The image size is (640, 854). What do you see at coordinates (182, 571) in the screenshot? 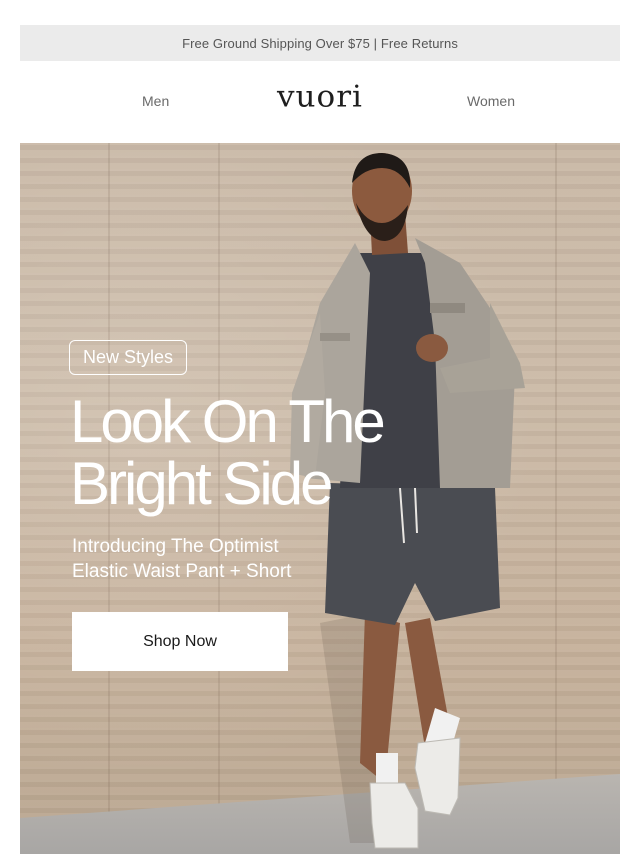
I see `subhead-line-2: Elastic Waist Pant + Short` at bounding box center [182, 571].